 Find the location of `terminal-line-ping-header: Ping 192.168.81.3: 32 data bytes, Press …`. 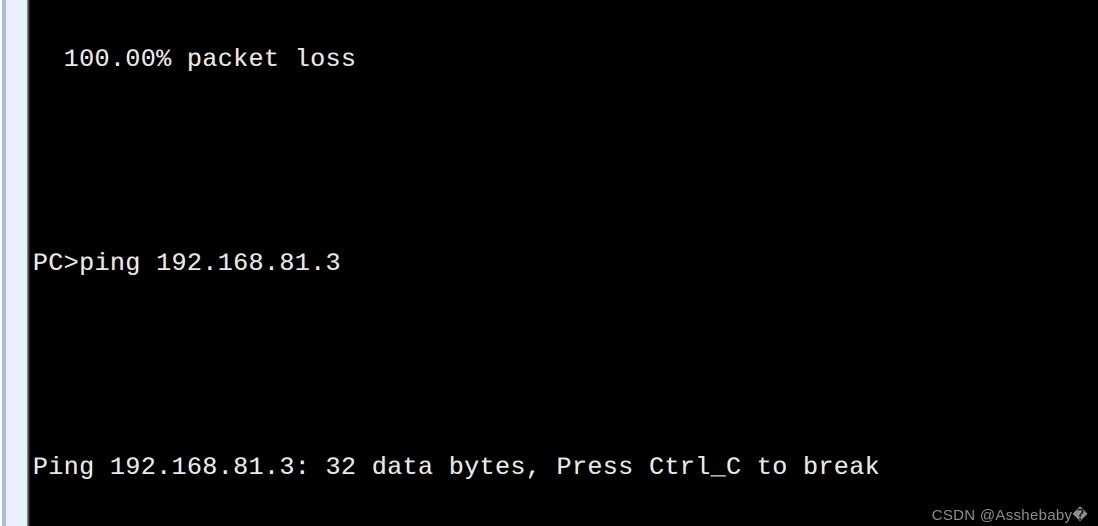

terminal-line-ping-header: Ping 192.168.81.3: 32 data bytes, Press … is located at coordinates (457, 467).